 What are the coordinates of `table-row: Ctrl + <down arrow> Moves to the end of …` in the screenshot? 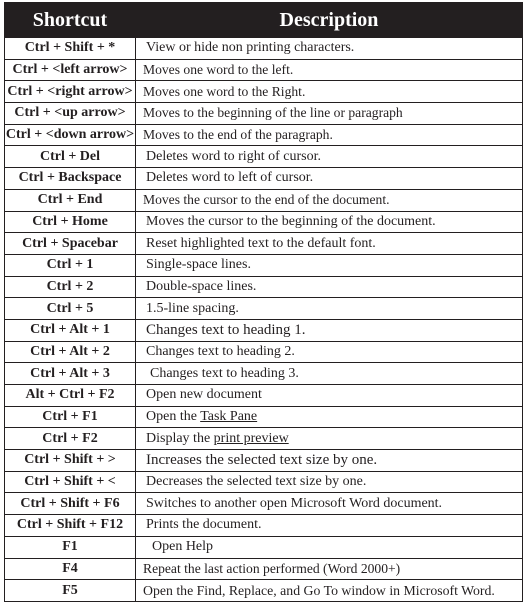 It's located at (263, 135).